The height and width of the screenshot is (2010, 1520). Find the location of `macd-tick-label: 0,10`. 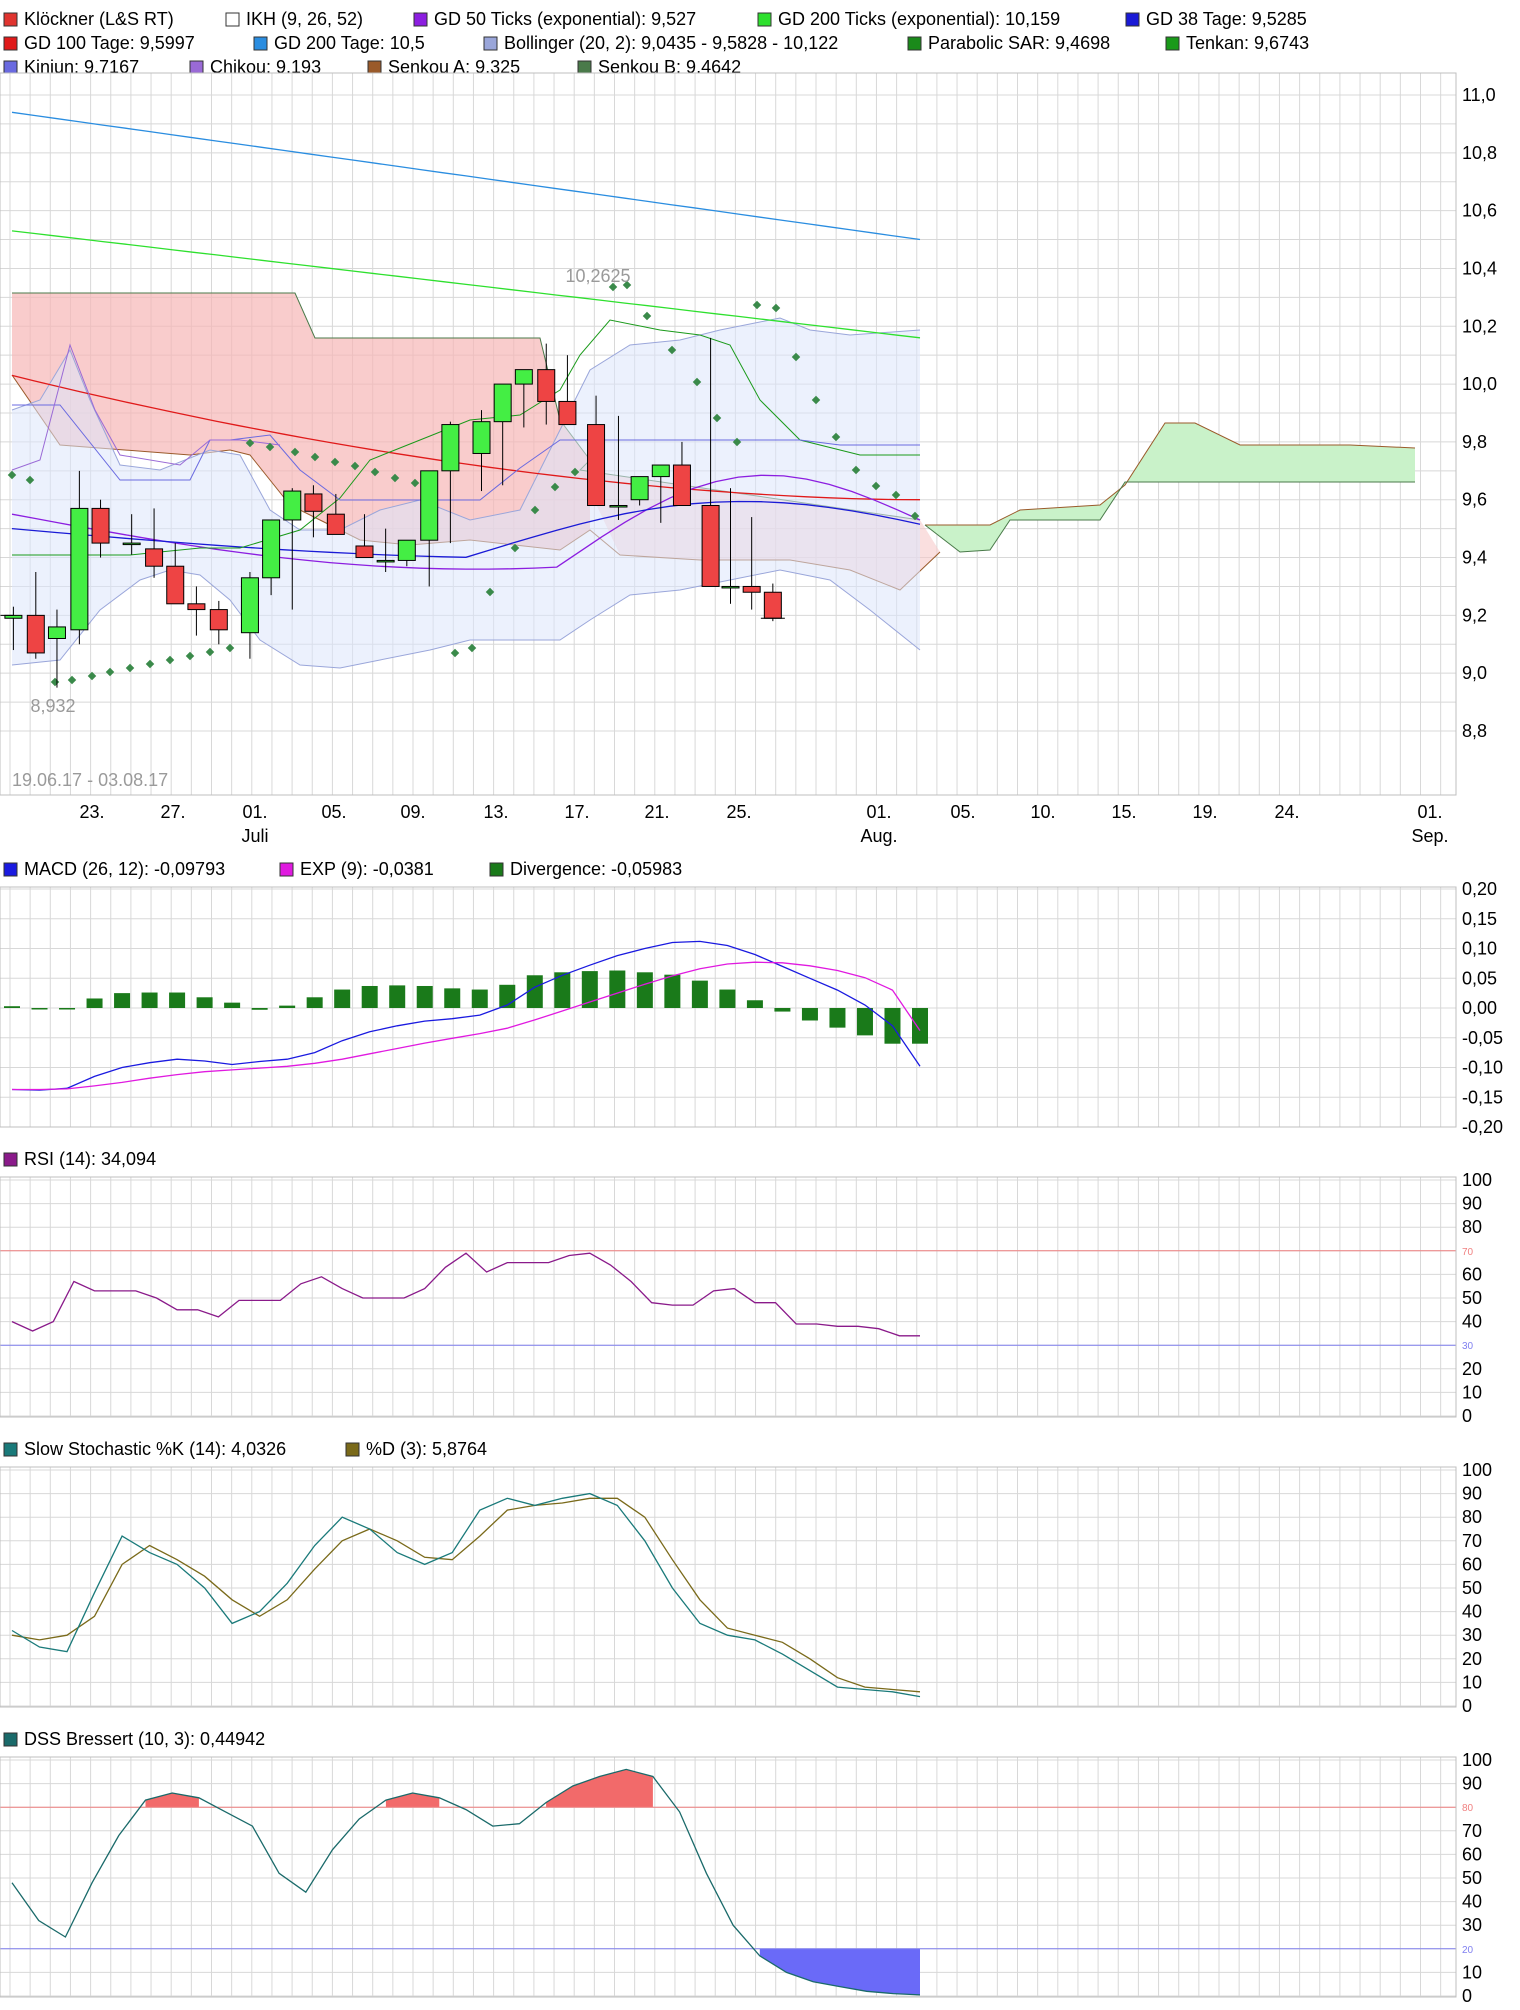

macd-tick-label: 0,10 is located at coordinates (1479, 949).